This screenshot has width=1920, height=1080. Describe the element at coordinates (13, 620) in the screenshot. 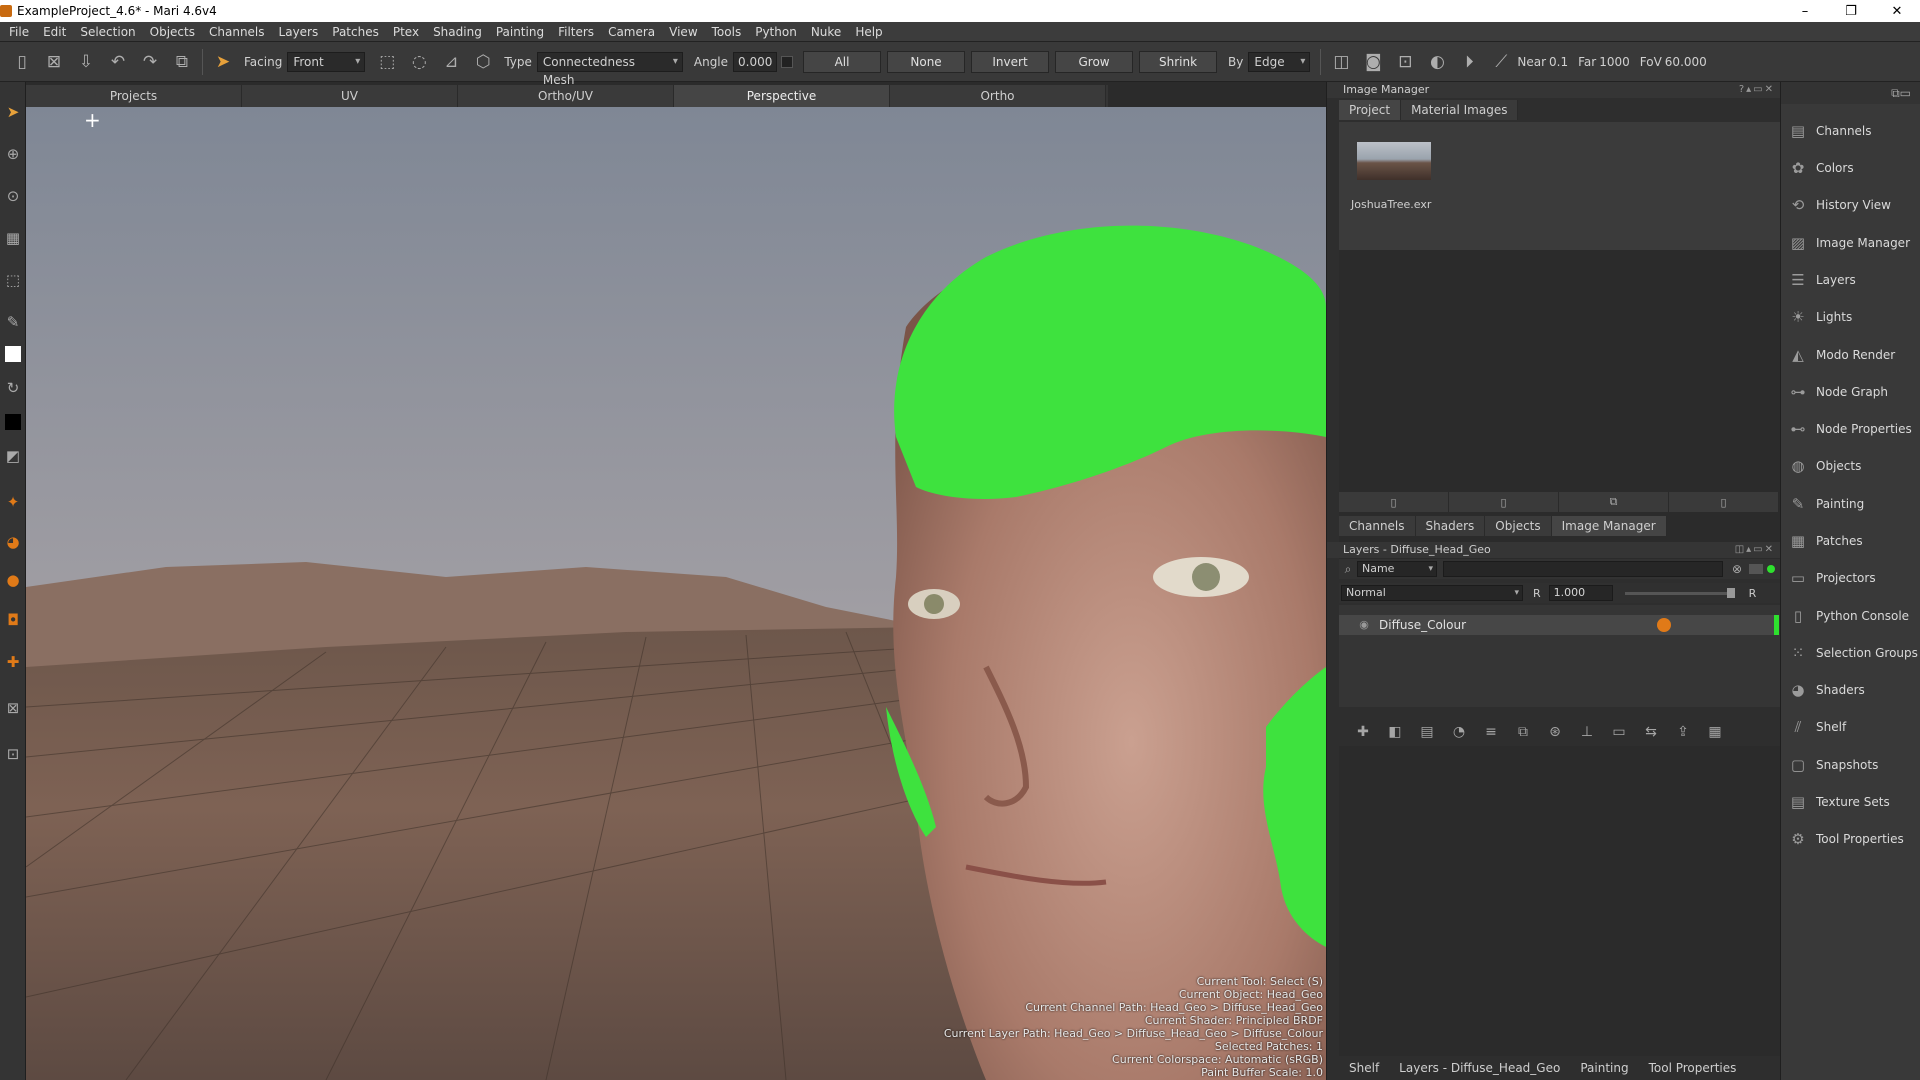

I see `stamp-tool-icon: ◘` at that location.